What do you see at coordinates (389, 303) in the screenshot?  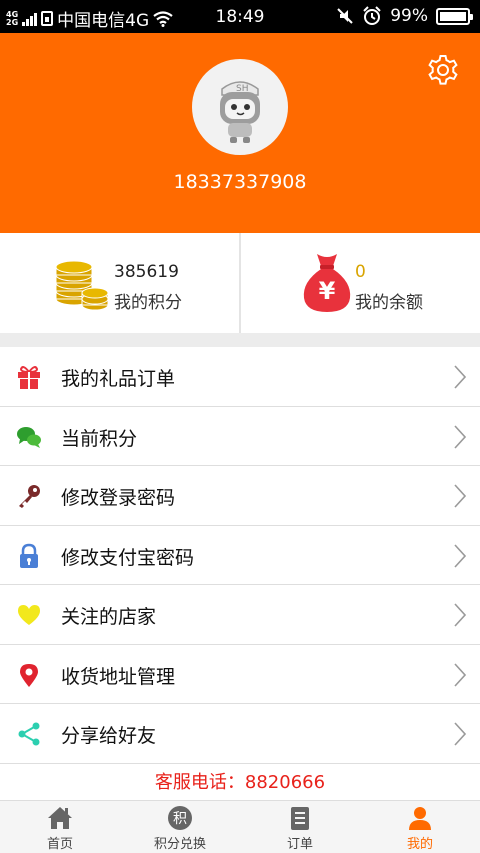 I see `balance-label: 我的余额` at bounding box center [389, 303].